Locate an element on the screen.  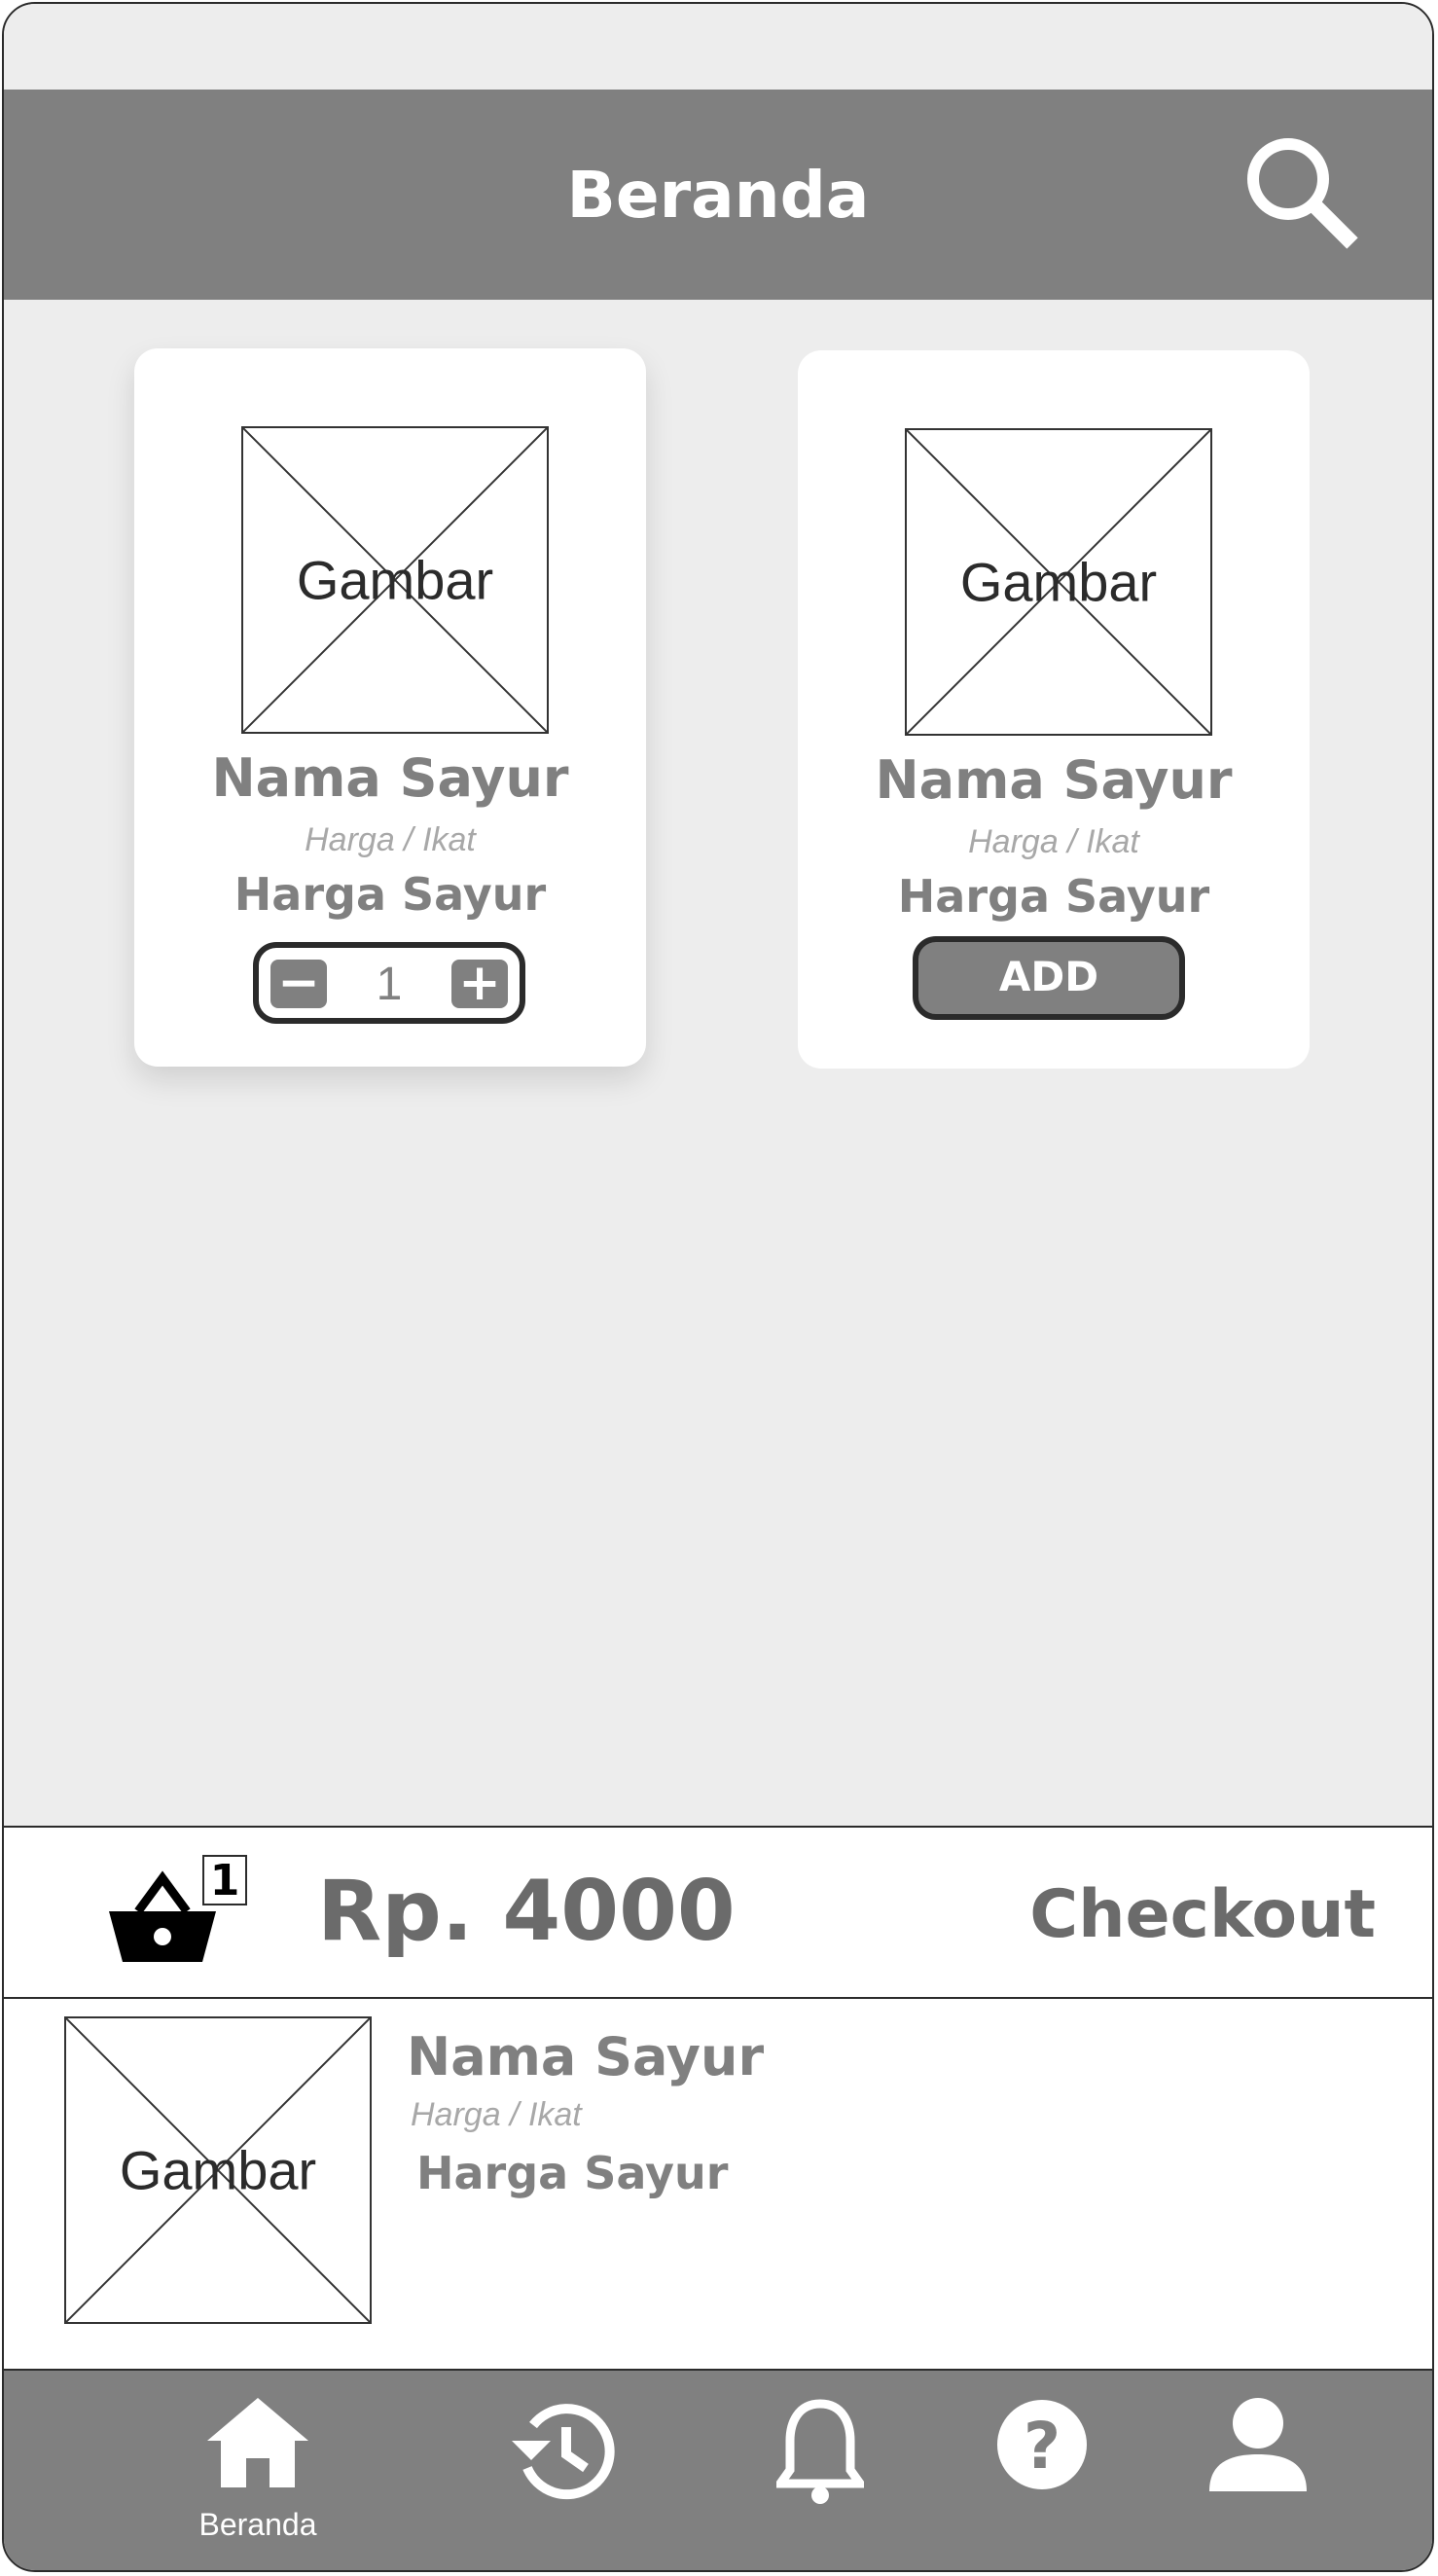
help-icon: ? is located at coordinates (1042, 2444).